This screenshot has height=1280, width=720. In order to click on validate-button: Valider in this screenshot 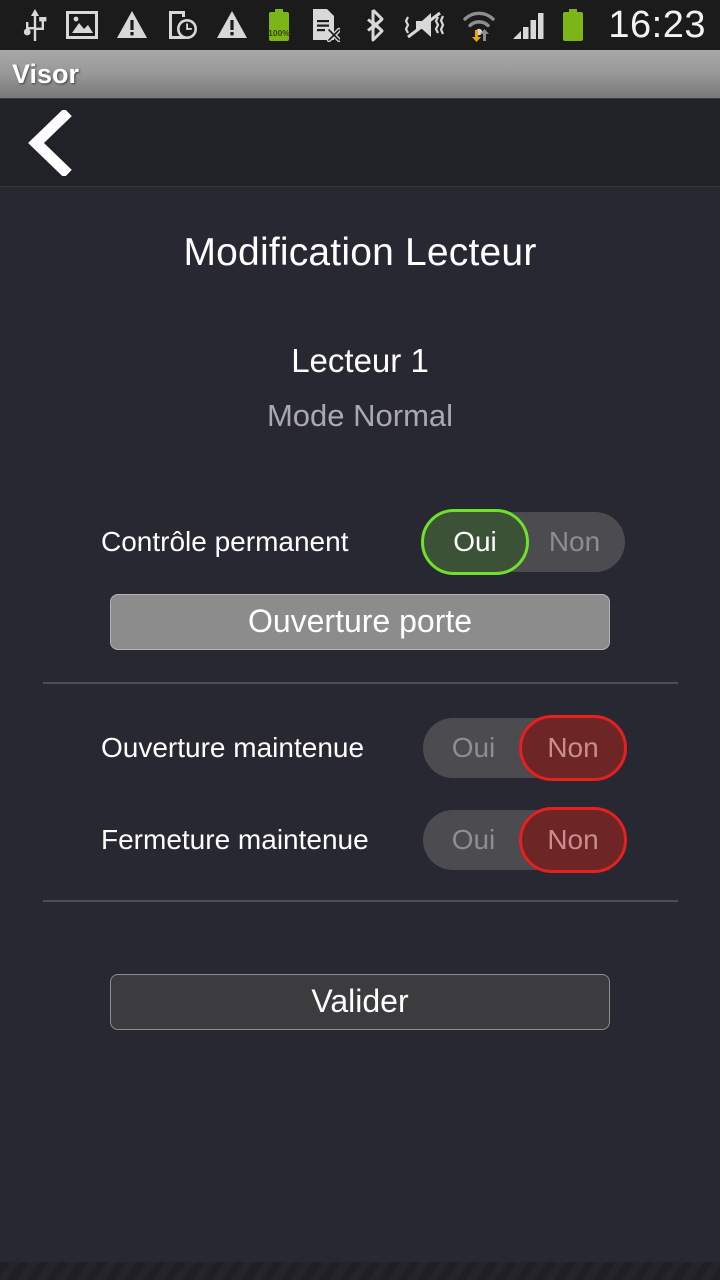, I will do `click(360, 1002)`.